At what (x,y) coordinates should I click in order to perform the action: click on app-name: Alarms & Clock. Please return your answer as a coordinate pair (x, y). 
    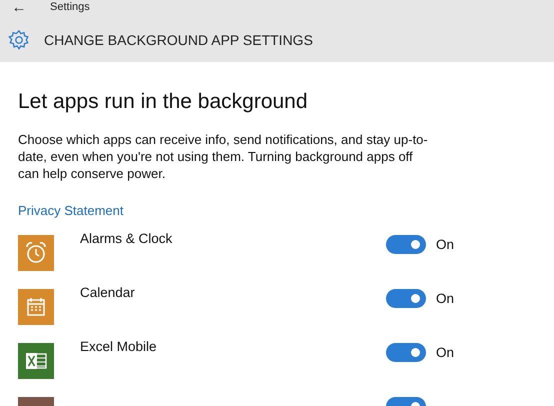
    Looking at the image, I should click on (127, 239).